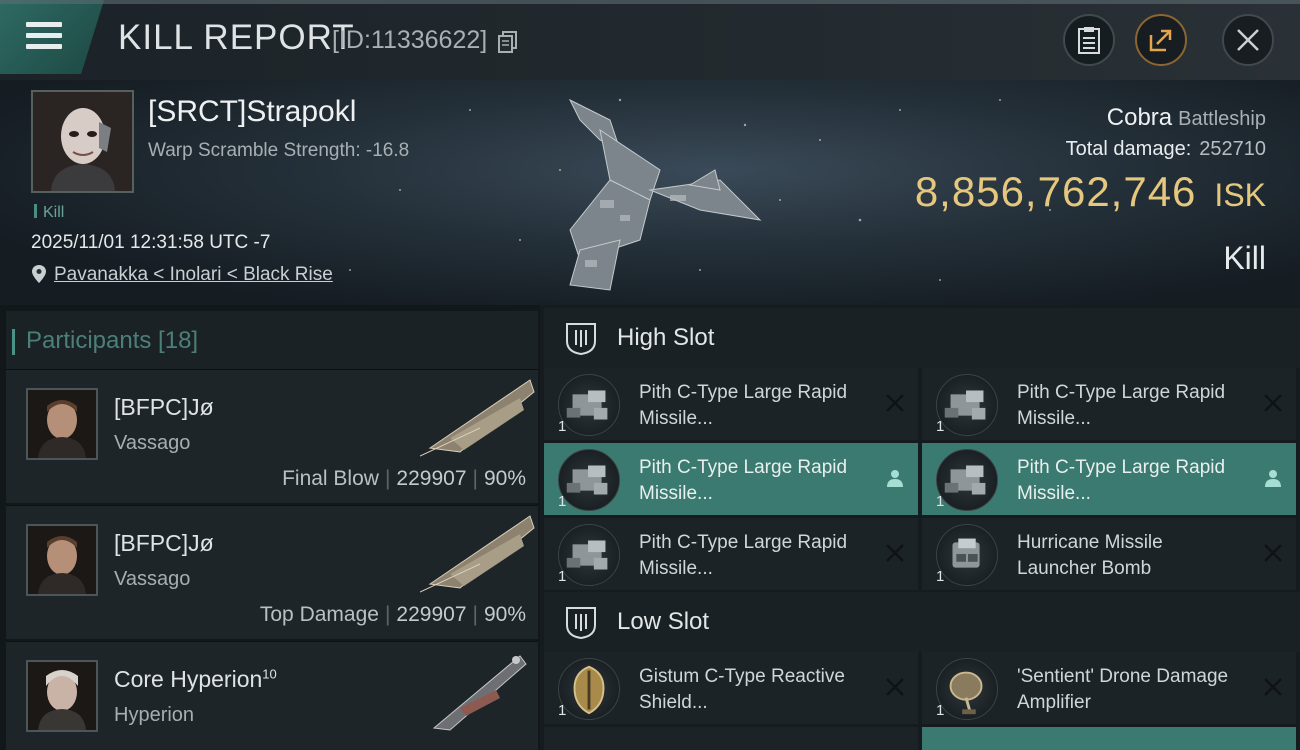 The height and width of the screenshot is (750, 1300). Describe the element at coordinates (665, 194) in the screenshot. I see `victim-ship-render` at that location.